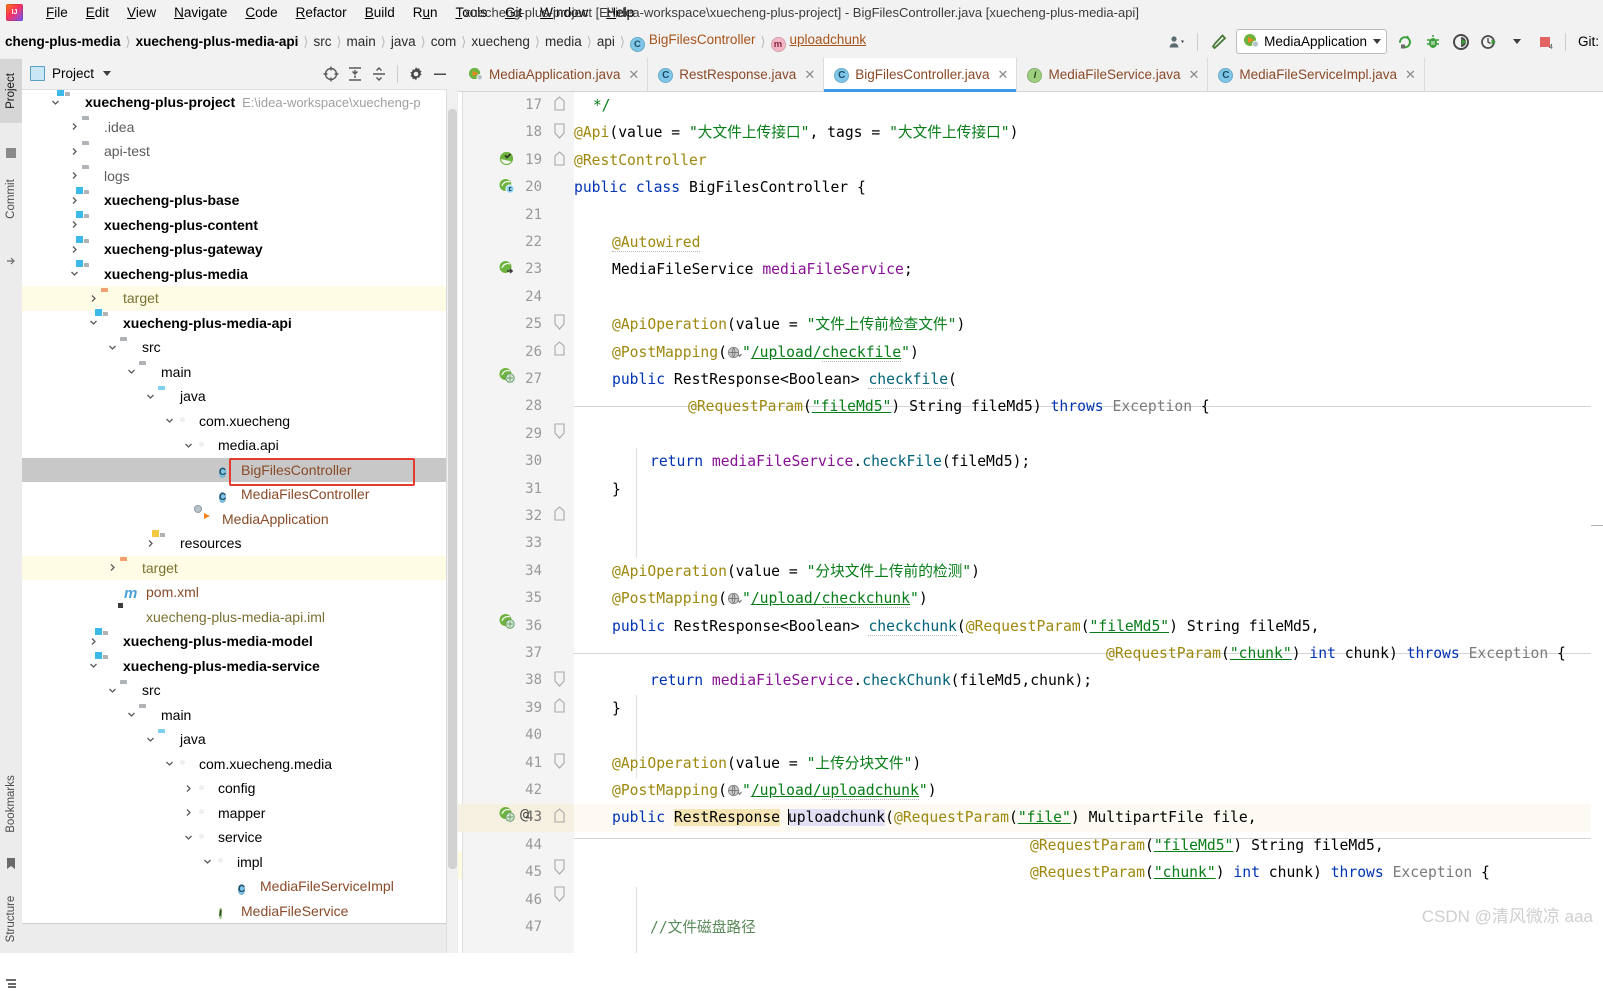 This screenshot has width=1603, height=991. What do you see at coordinates (564, 12) in the screenshot?
I see `menu-window: Window` at bounding box center [564, 12].